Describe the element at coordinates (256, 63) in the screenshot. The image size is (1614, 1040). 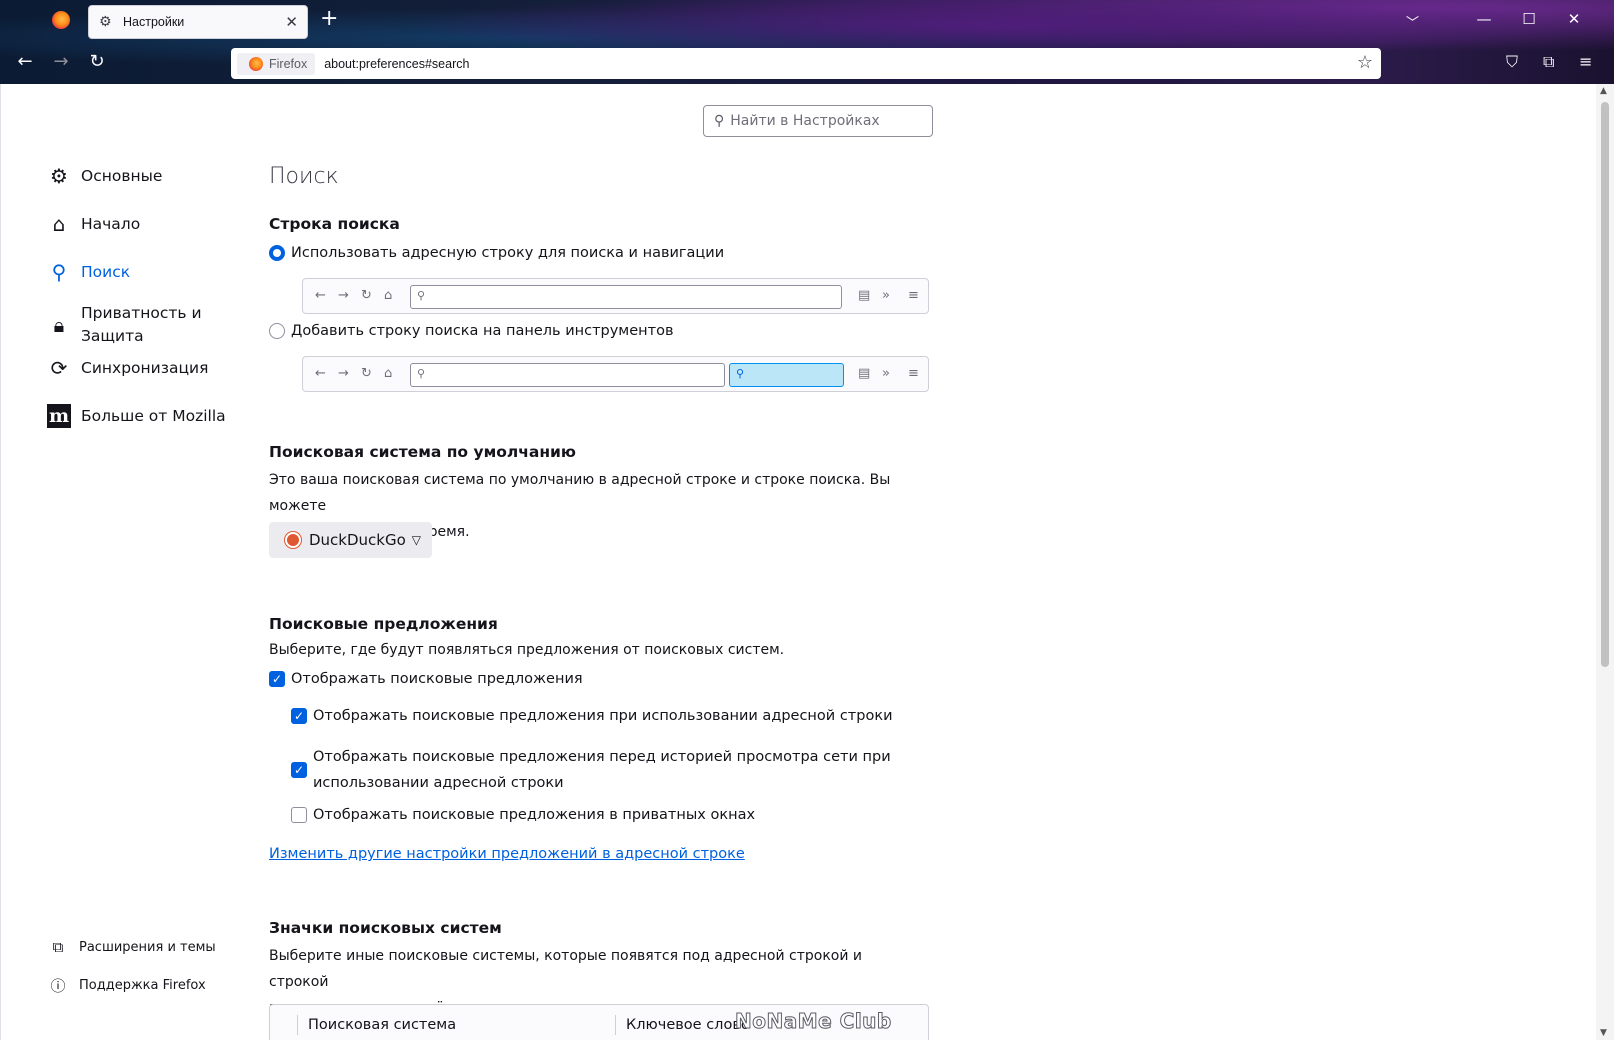
I see `firefox-identity-icon` at that location.